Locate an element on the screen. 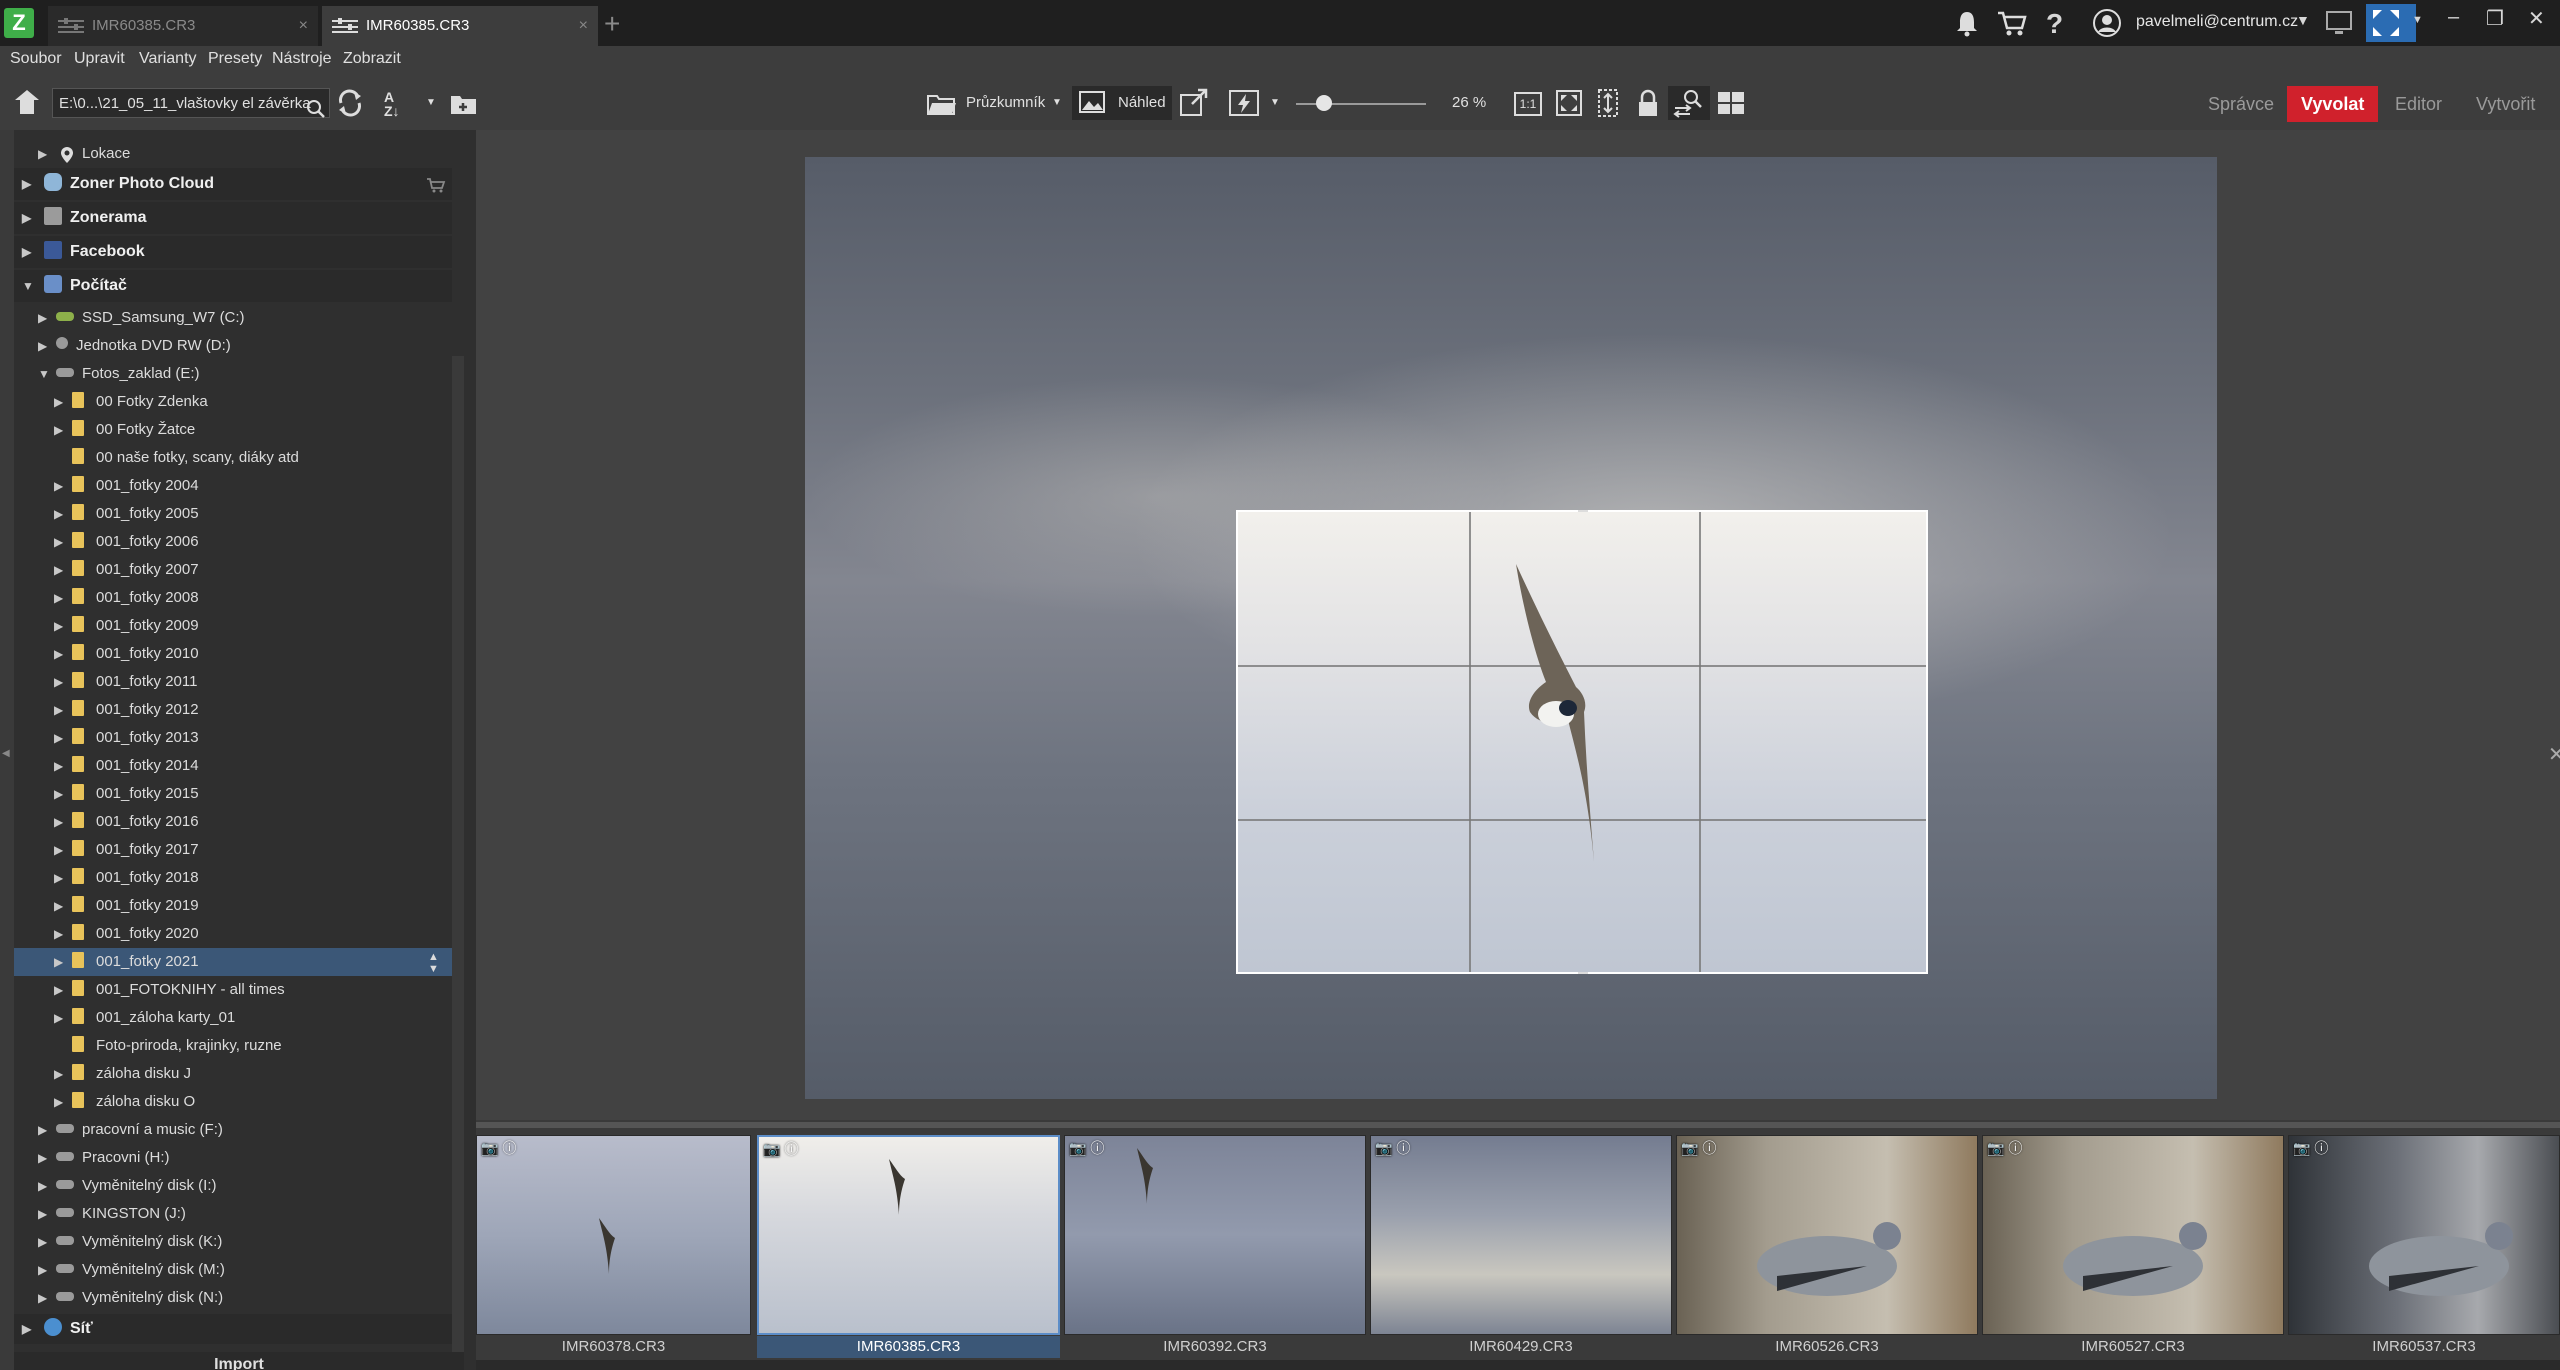 This screenshot has height=1370, width=2560. flash-icon is located at coordinates (1244, 103).